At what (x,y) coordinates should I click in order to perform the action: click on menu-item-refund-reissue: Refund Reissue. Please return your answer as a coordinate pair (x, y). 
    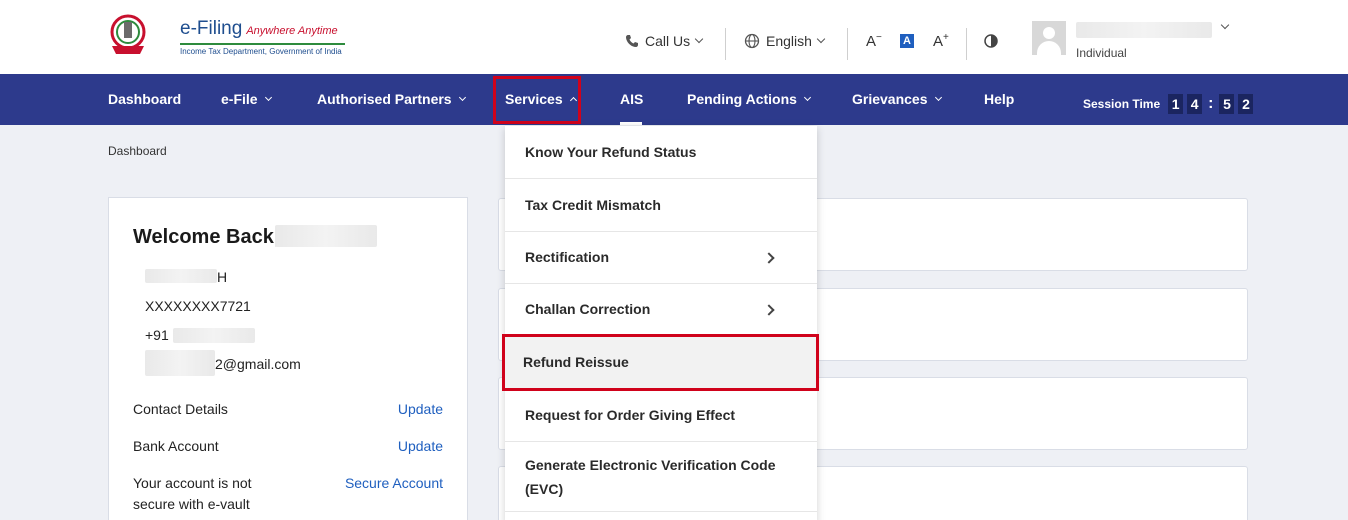
    Looking at the image, I should click on (660, 362).